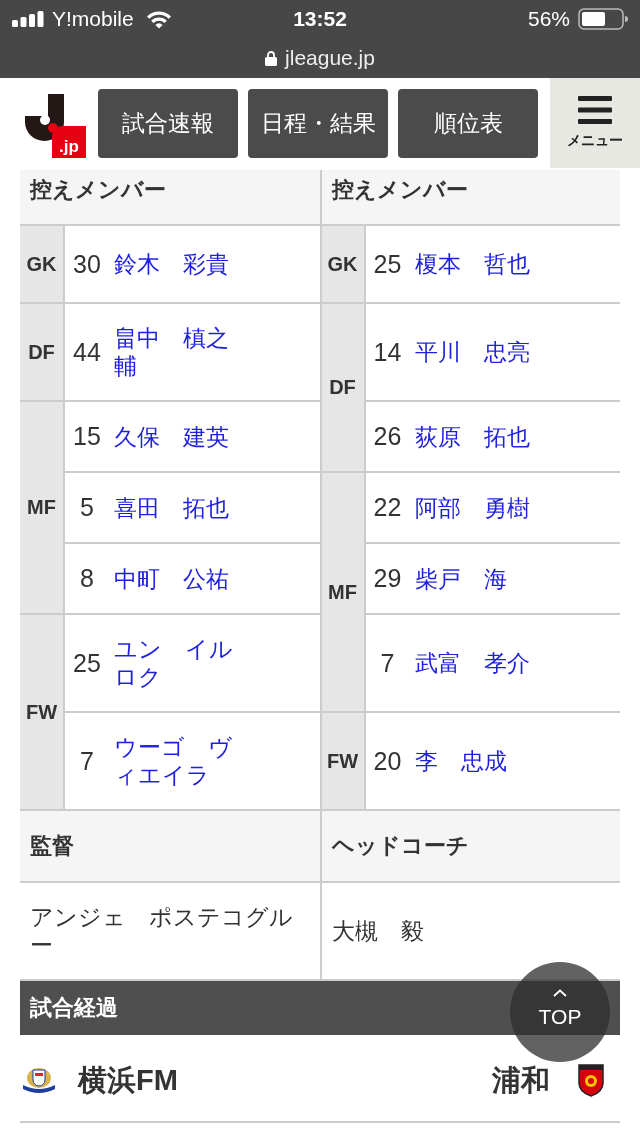 The image size is (640, 1136). Describe the element at coordinates (468, 123) in the screenshot. I see `nav-button: 順位表` at that location.